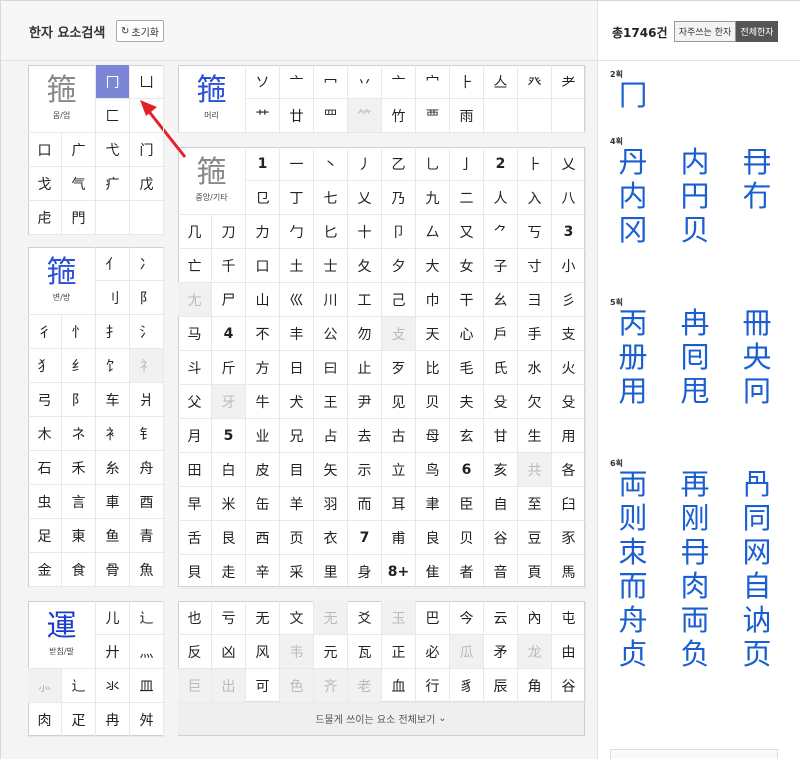 This screenshot has width=800, height=759. I want to click on component-cell: 肉, so click(45, 720).